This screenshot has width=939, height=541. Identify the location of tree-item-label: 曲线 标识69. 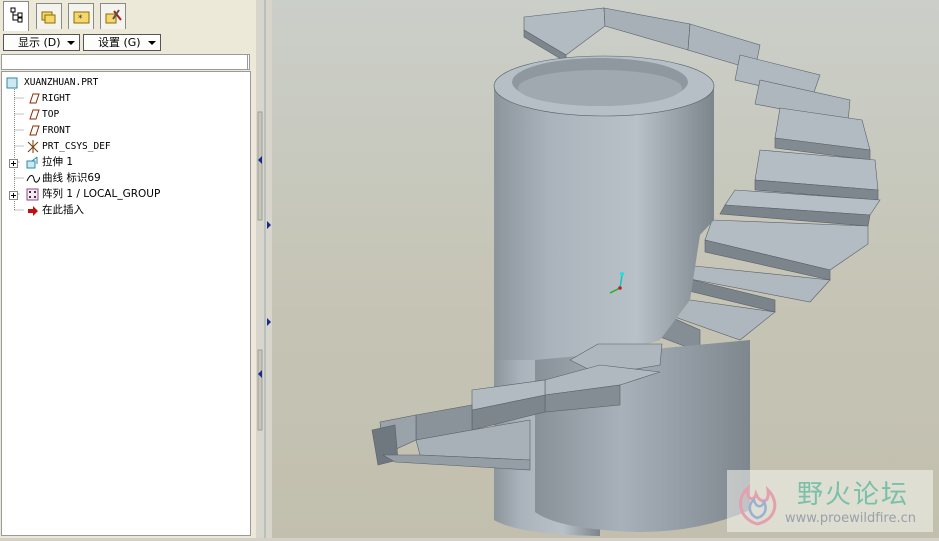
(71, 178).